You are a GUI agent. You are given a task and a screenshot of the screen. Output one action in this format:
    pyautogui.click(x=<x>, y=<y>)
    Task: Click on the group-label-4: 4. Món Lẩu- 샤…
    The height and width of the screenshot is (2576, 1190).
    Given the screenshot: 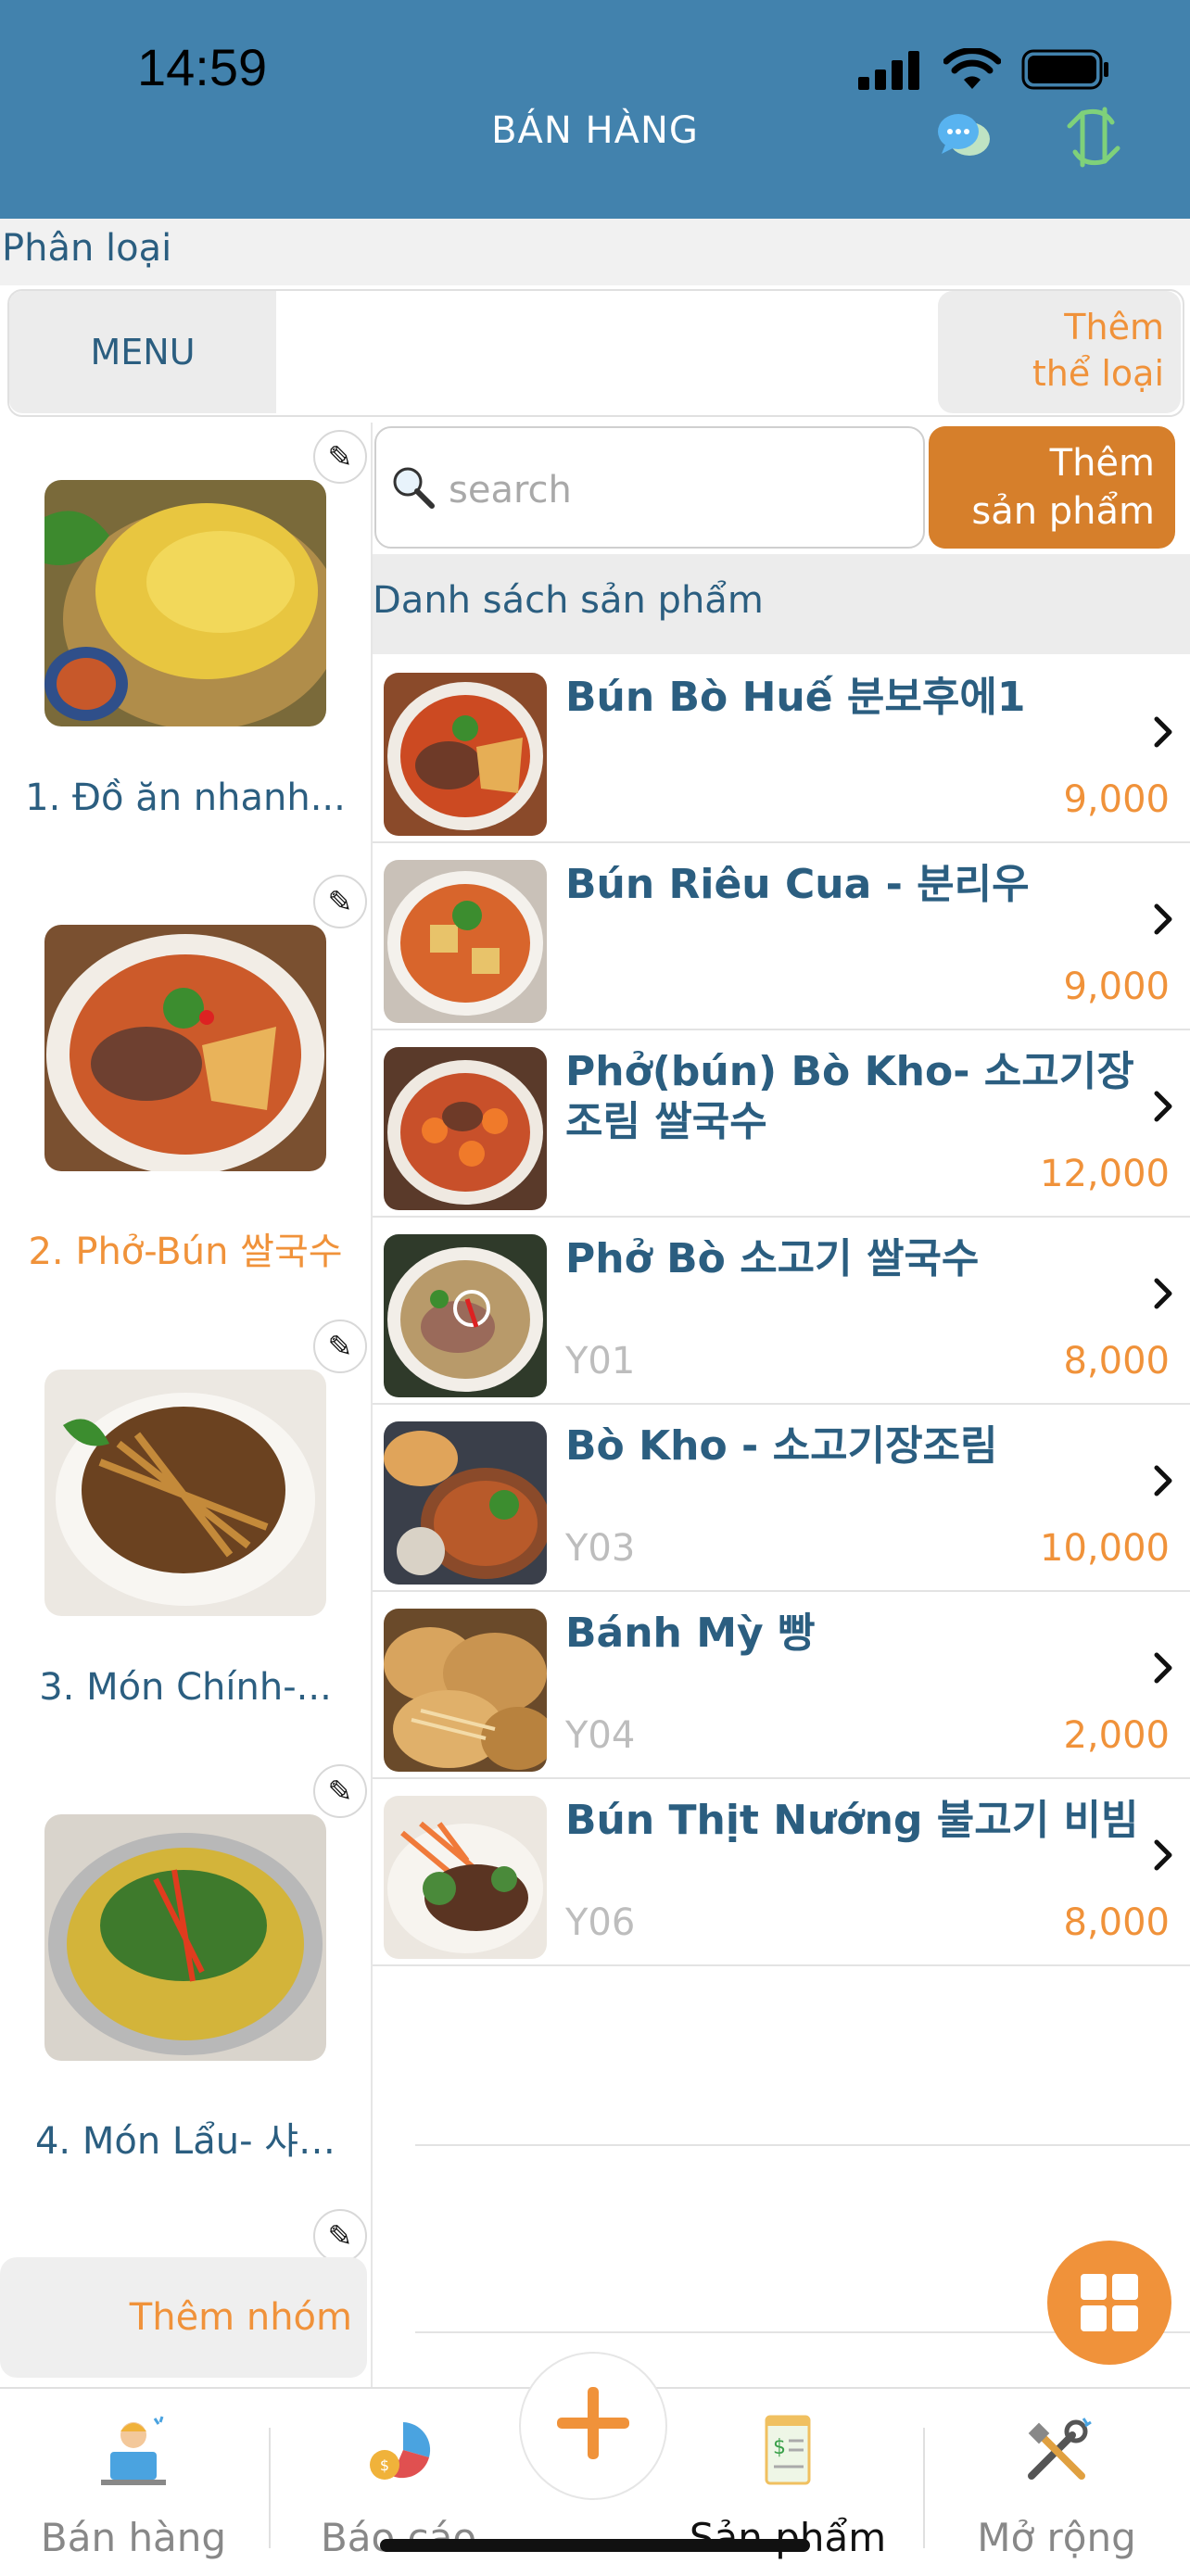 What is the action you would take?
    pyautogui.click(x=185, y=2138)
    